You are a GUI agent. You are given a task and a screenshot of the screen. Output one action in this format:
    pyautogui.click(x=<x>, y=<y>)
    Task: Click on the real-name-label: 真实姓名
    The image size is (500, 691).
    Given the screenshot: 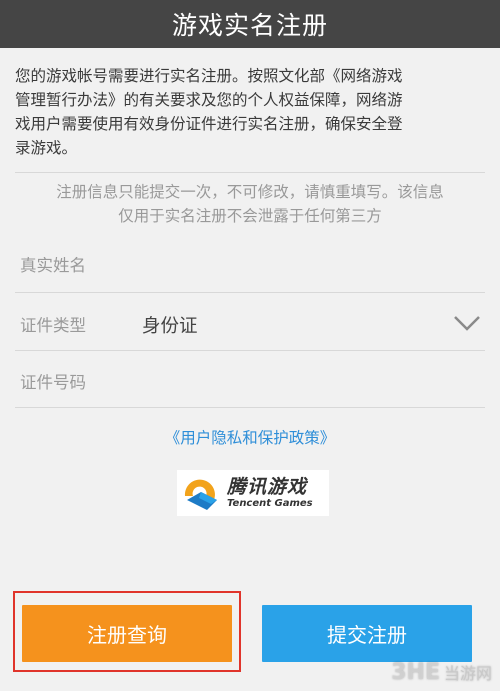 What is the action you would take?
    pyautogui.click(x=53, y=265)
    